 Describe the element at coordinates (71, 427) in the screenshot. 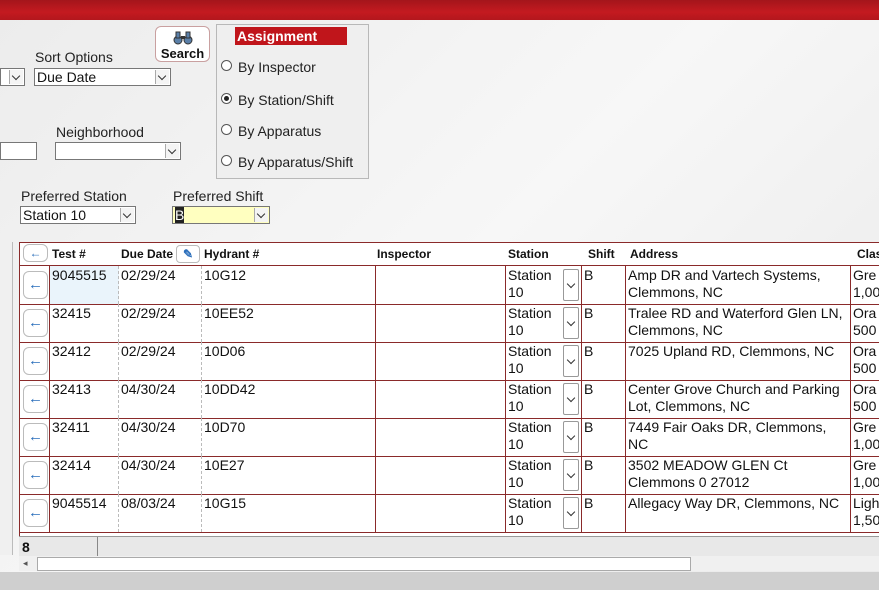

I see `cell-test-text: 32411` at that location.